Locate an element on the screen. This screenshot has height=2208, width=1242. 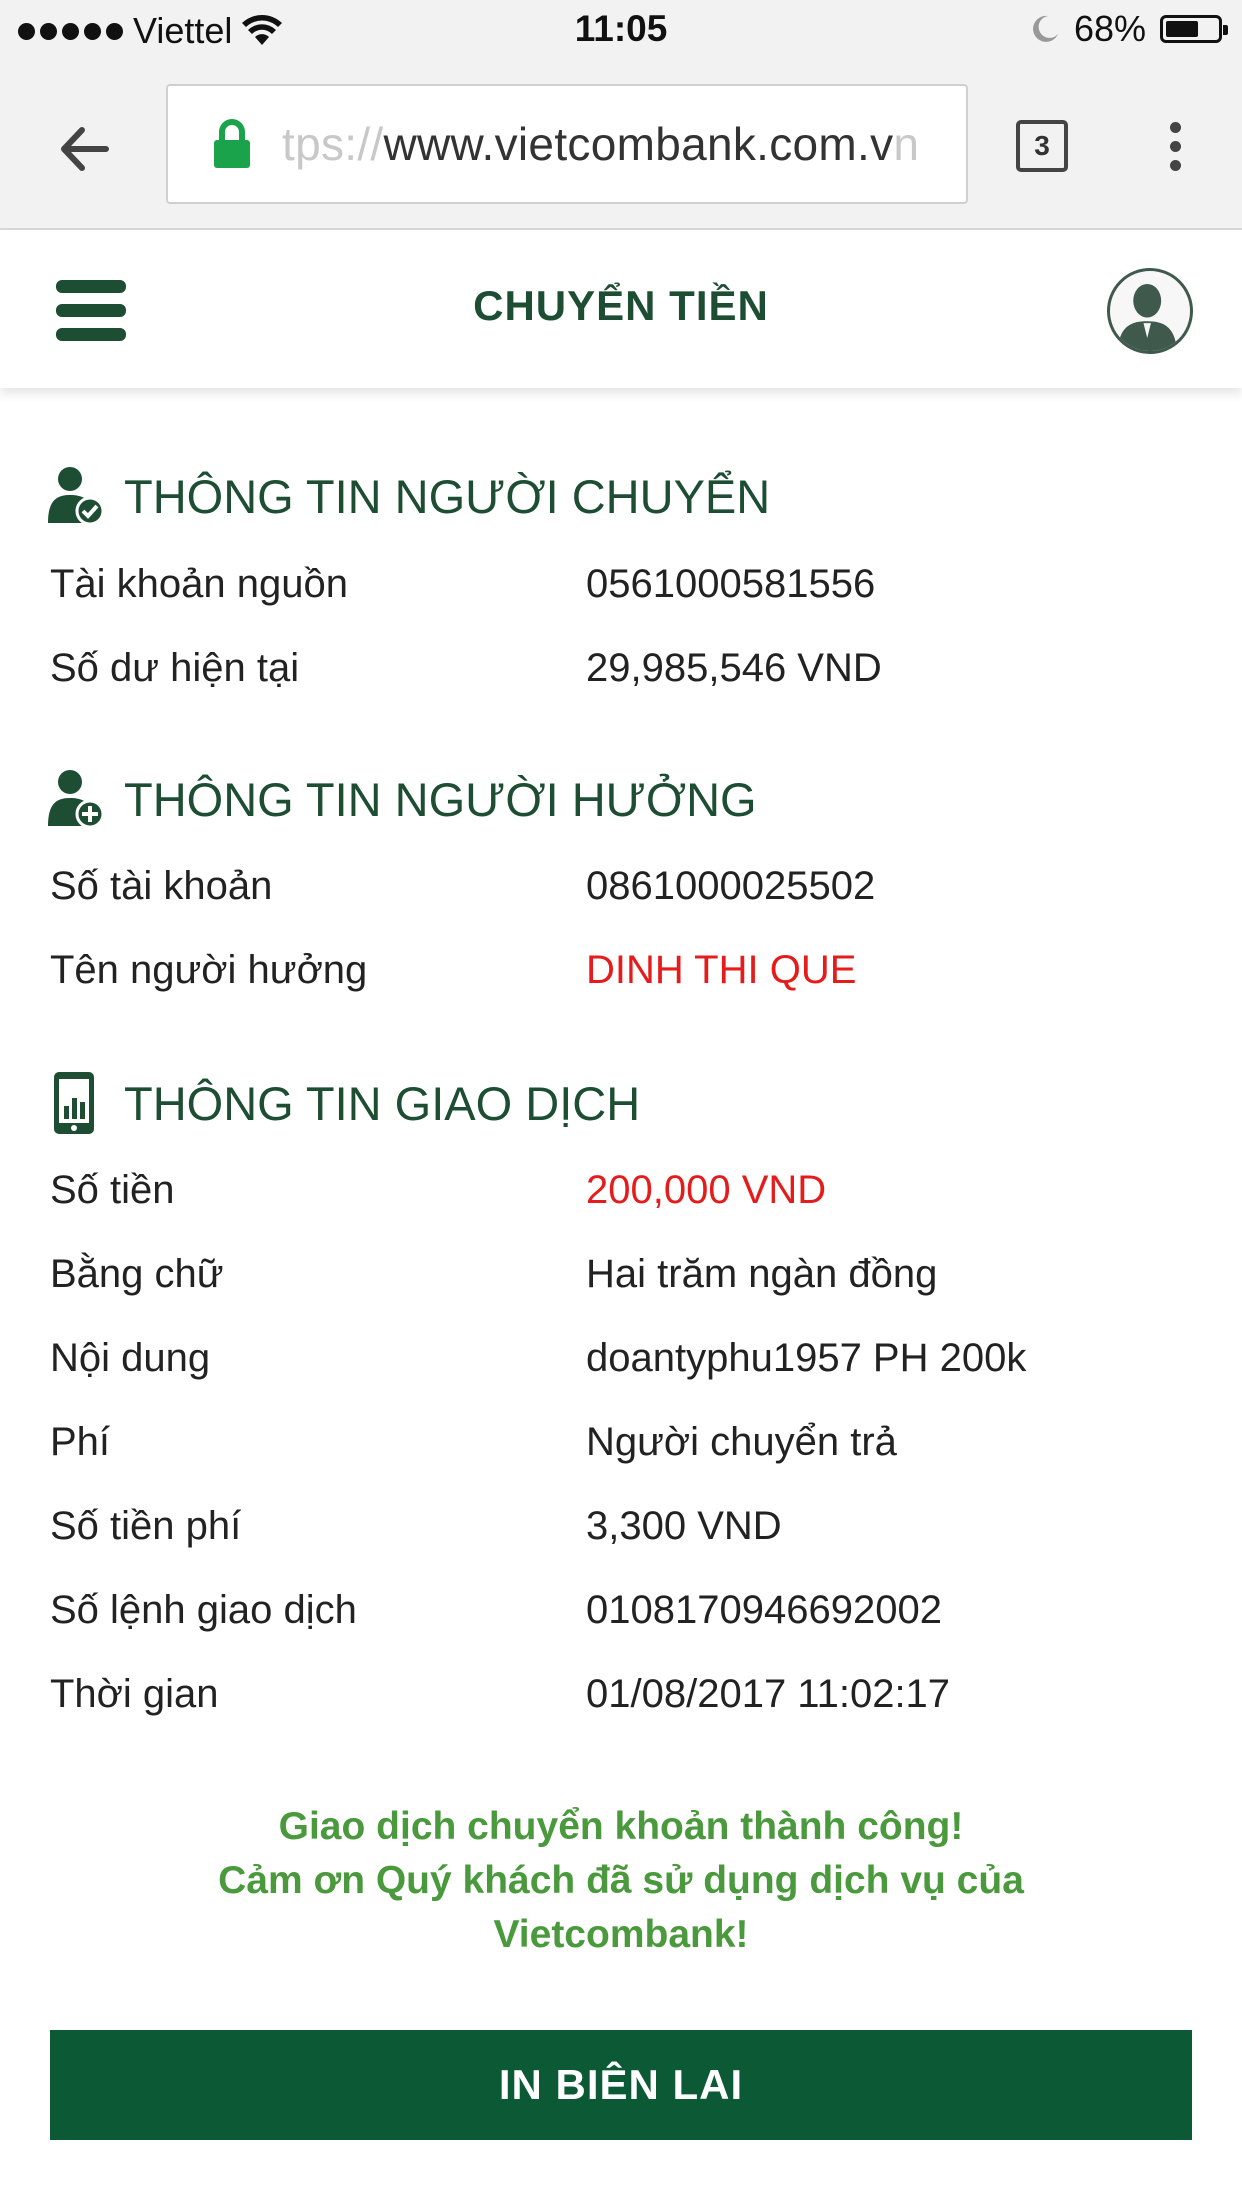
user-silhouette-icon is located at coordinates (1147, 317).